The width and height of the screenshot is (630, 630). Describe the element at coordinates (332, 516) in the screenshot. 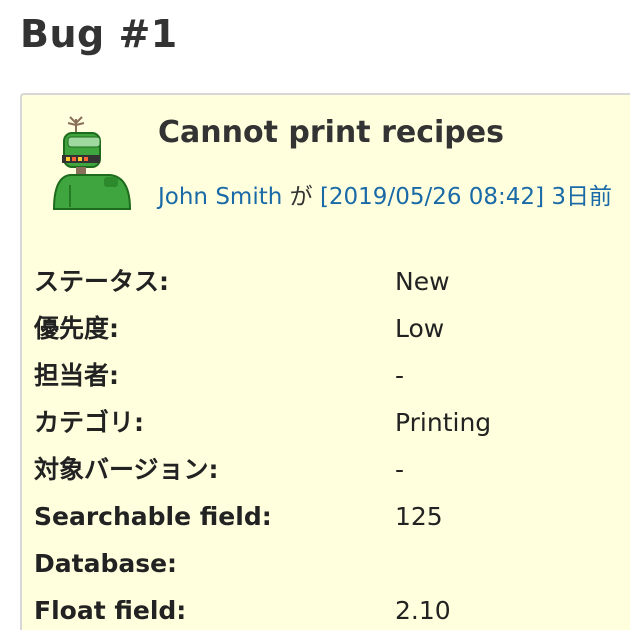

I see `attribute-row-searchable-field: Searchable field: 125` at that location.